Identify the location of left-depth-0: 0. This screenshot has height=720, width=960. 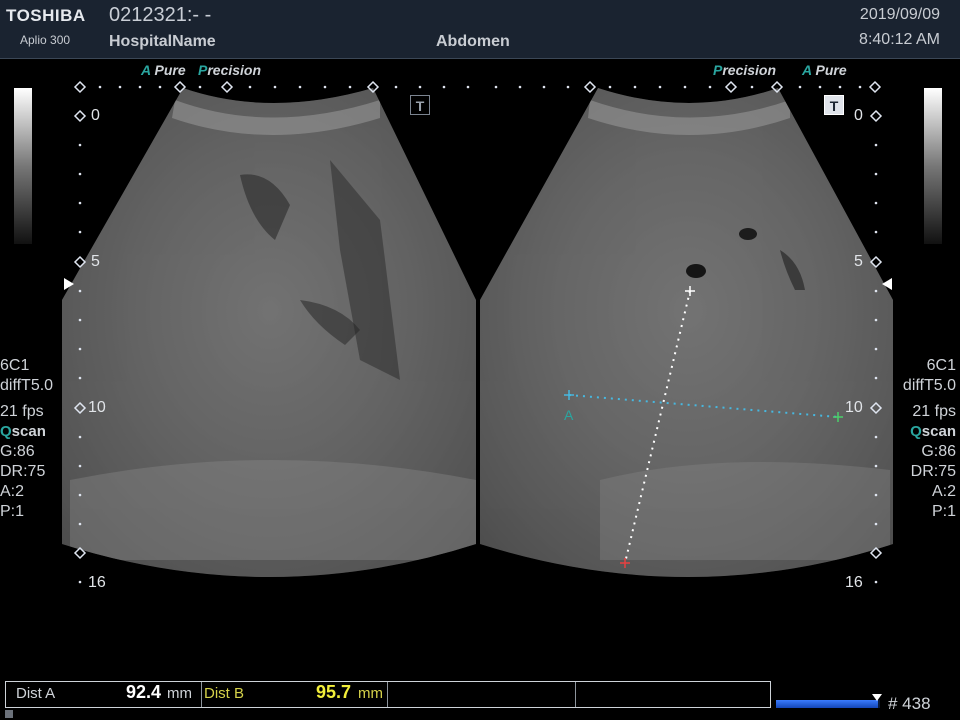
(95, 115).